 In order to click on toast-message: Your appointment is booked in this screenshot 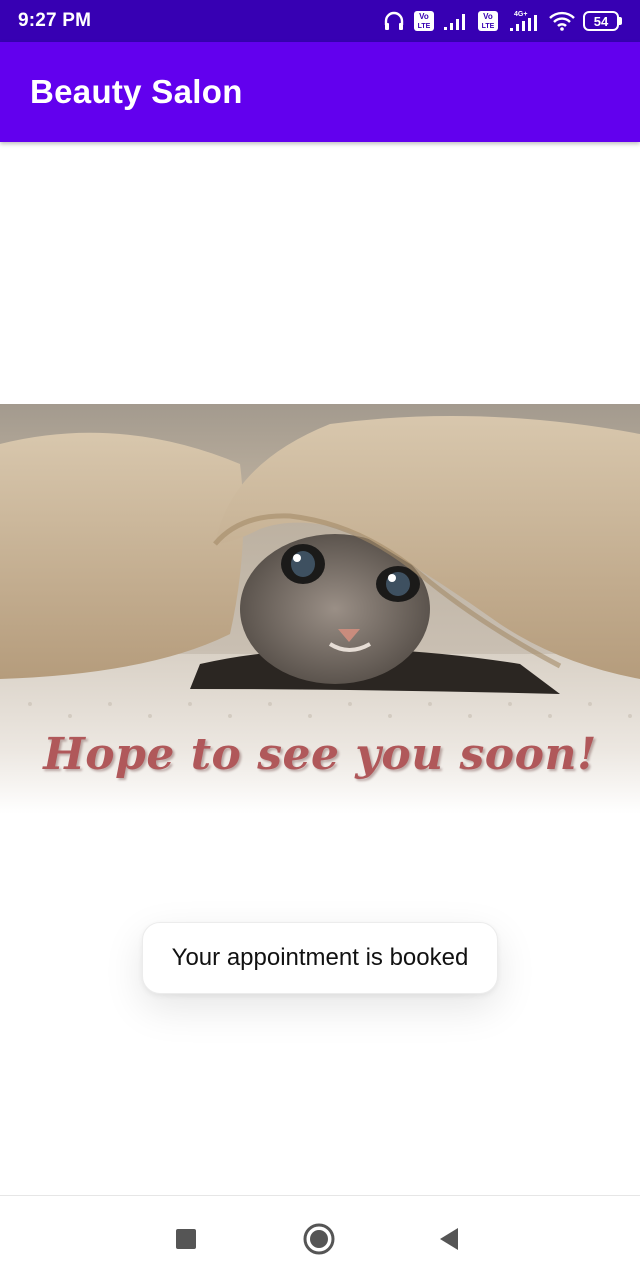, I will do `click(320, 958)`.